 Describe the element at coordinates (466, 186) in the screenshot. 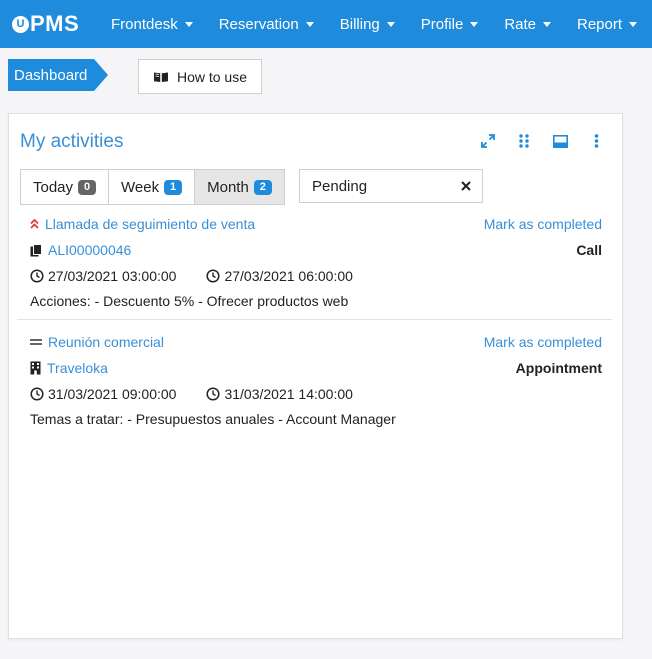

I see `close-icon` at that location.